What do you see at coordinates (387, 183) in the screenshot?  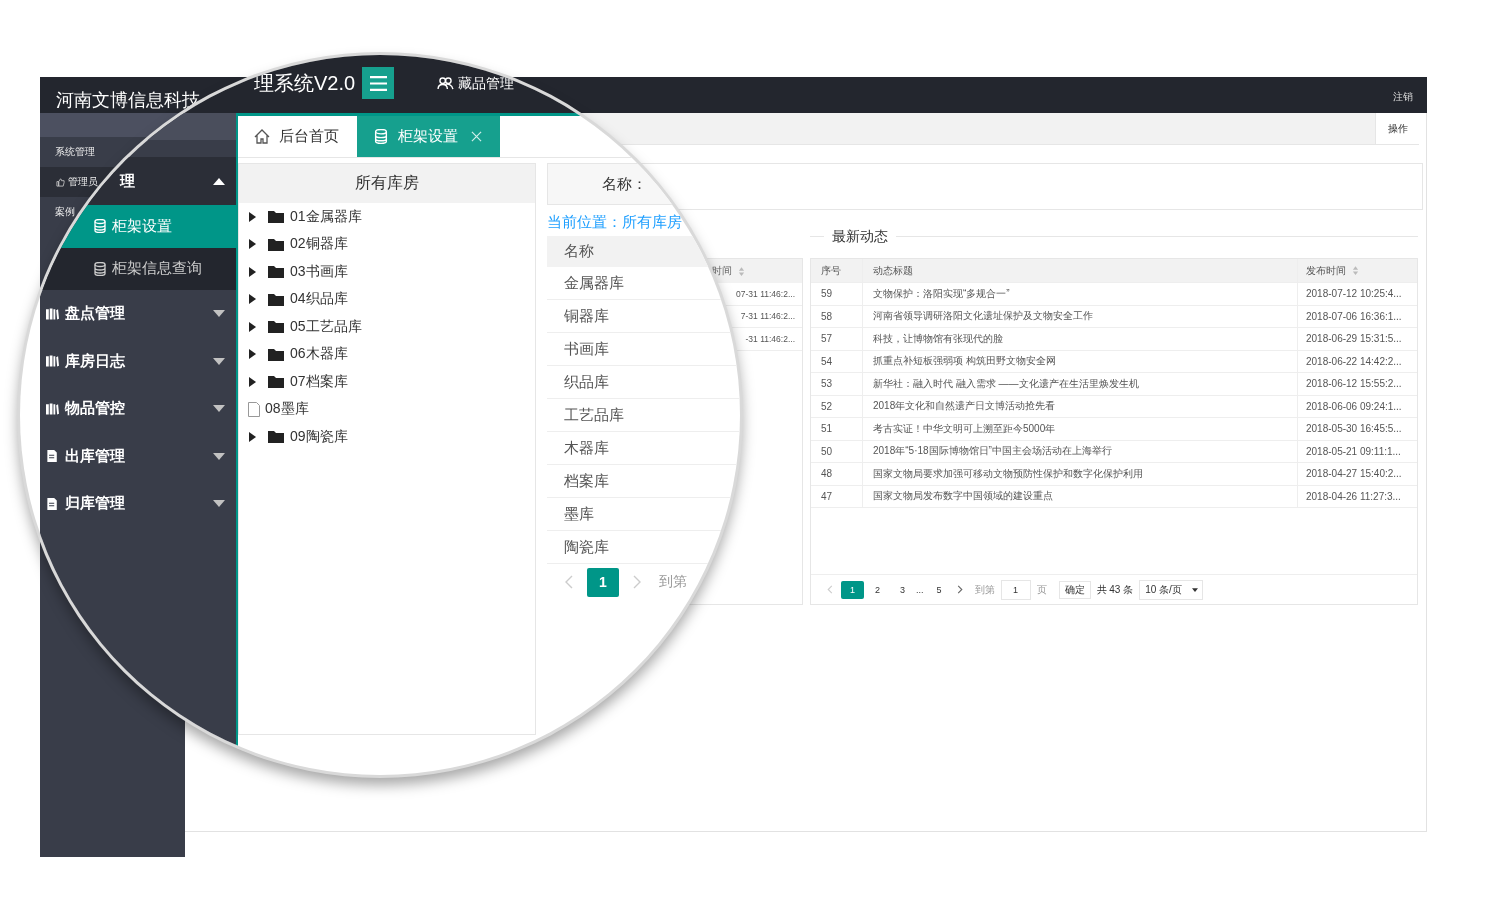 I see `panel-title: 所有库房` at bounding box center [387, 183].